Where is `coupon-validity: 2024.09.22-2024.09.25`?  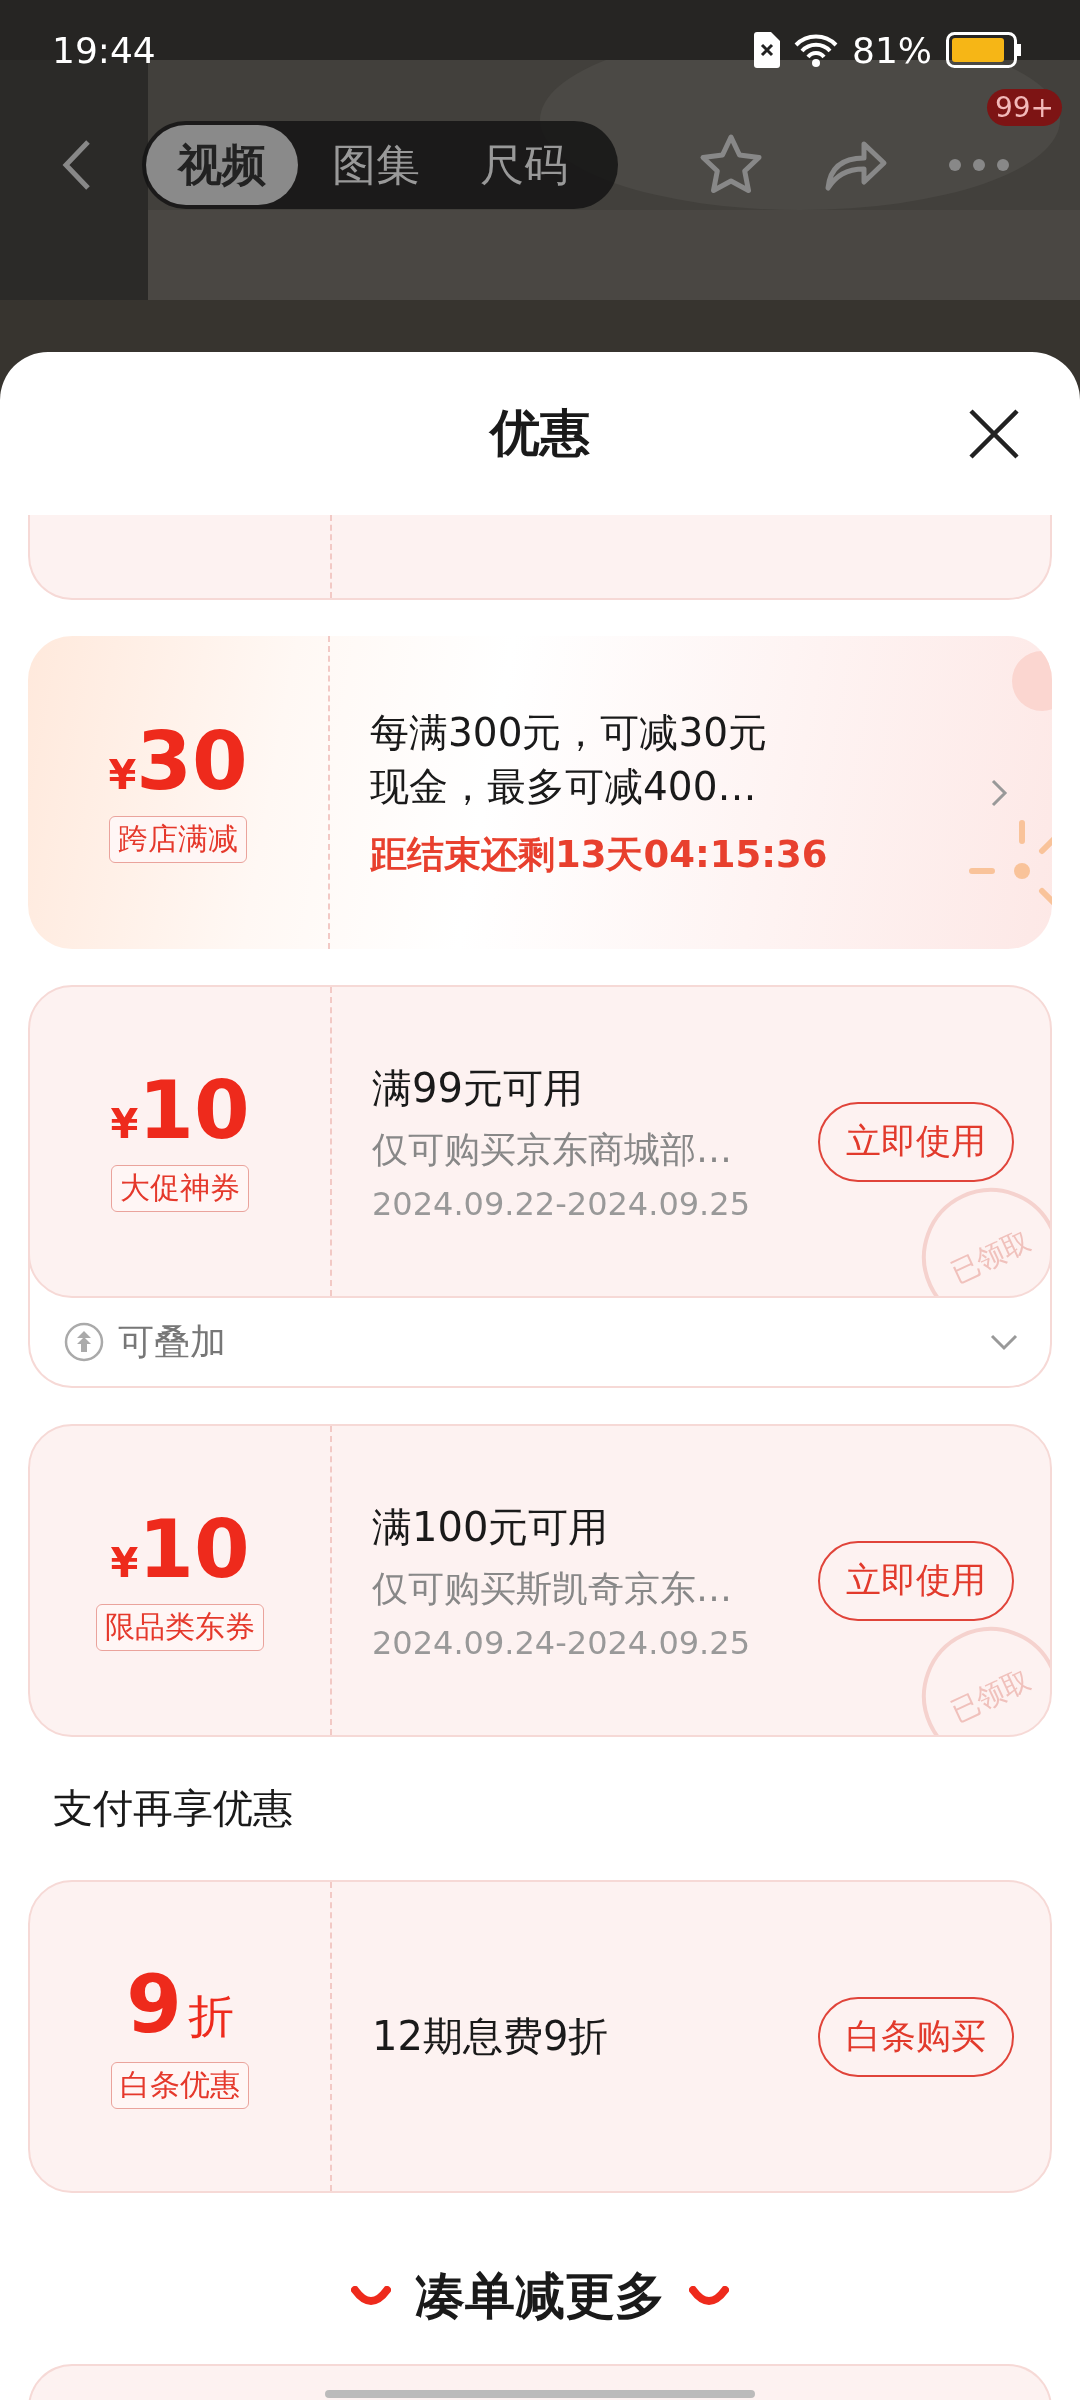 coupon-validity: 2024.09.22-2024.09.25 is located at coordinates (561, 1203).